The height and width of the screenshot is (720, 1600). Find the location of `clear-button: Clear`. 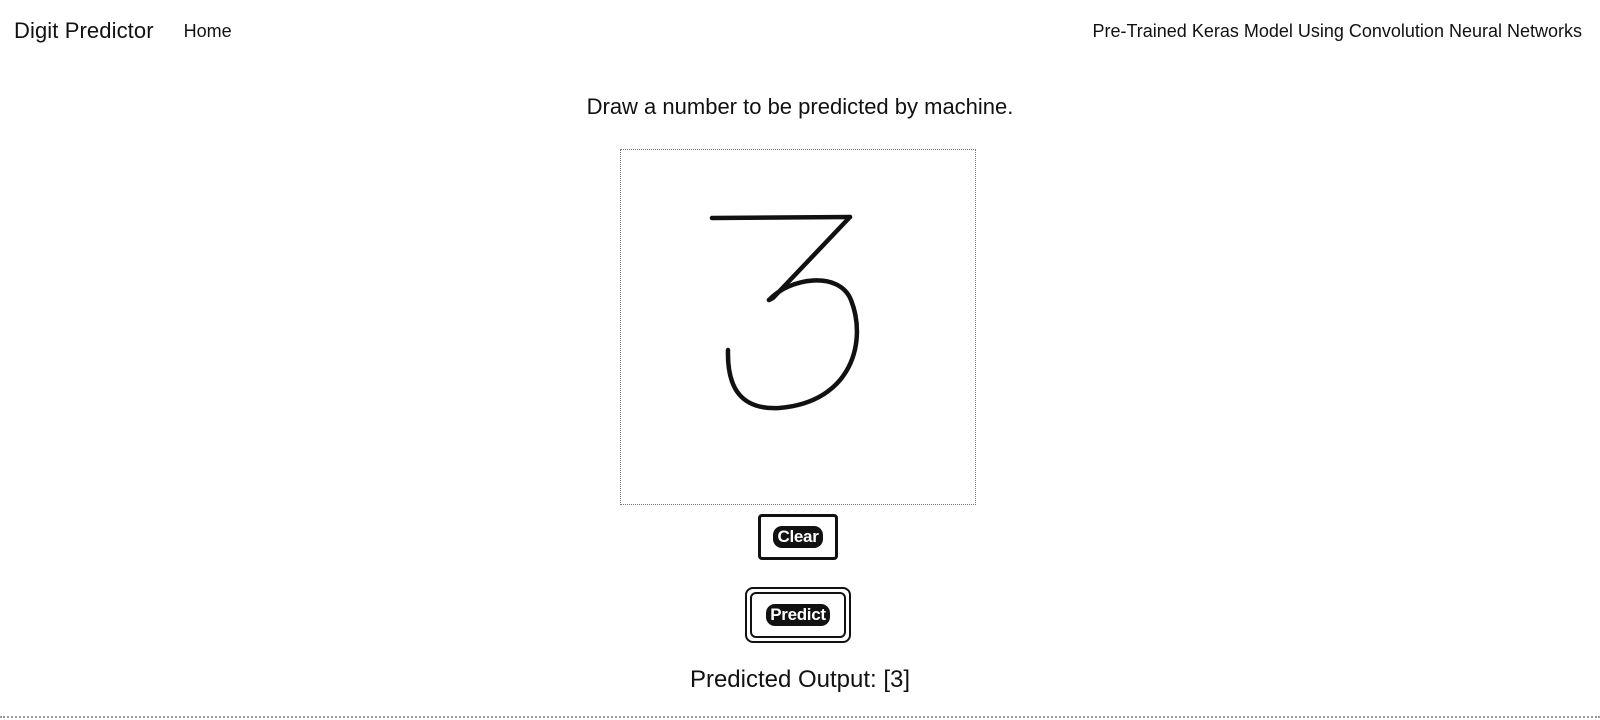

clear-button: Clear is located at coordinates (798, 537).